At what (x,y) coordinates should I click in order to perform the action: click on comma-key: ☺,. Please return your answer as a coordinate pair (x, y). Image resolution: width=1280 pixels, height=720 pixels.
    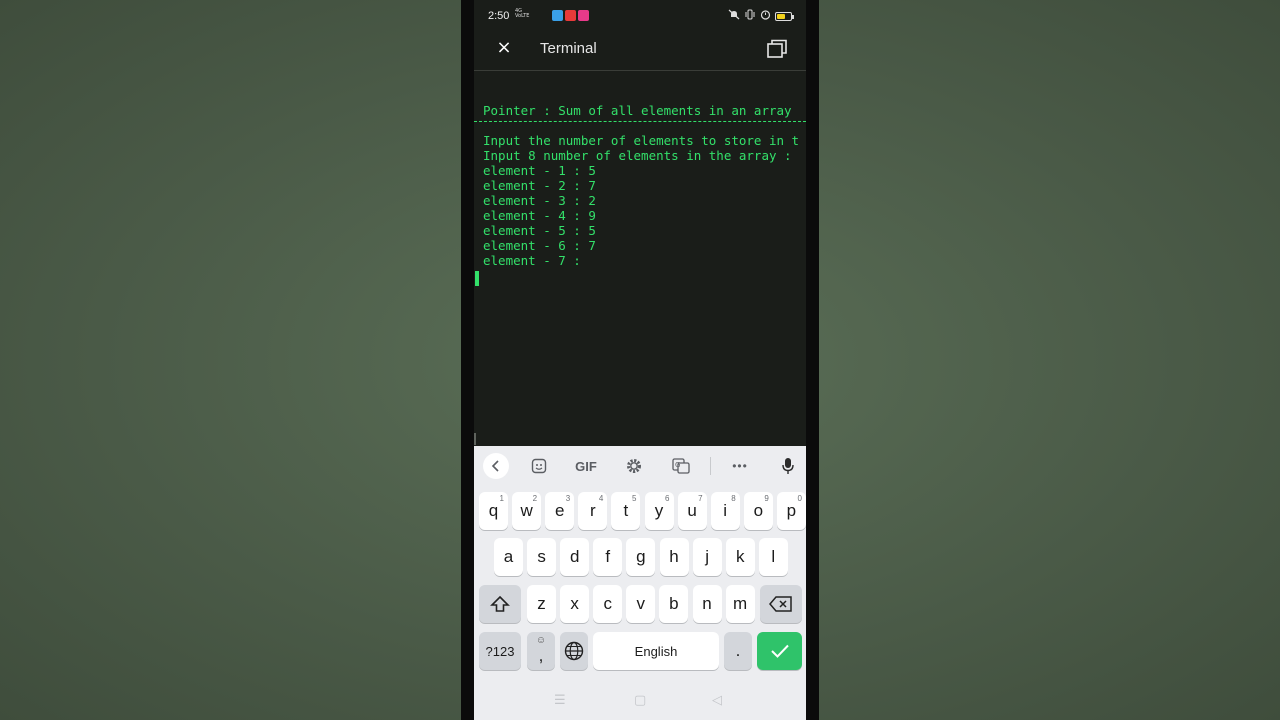
    Looking at the image, I should click on (541, 651).